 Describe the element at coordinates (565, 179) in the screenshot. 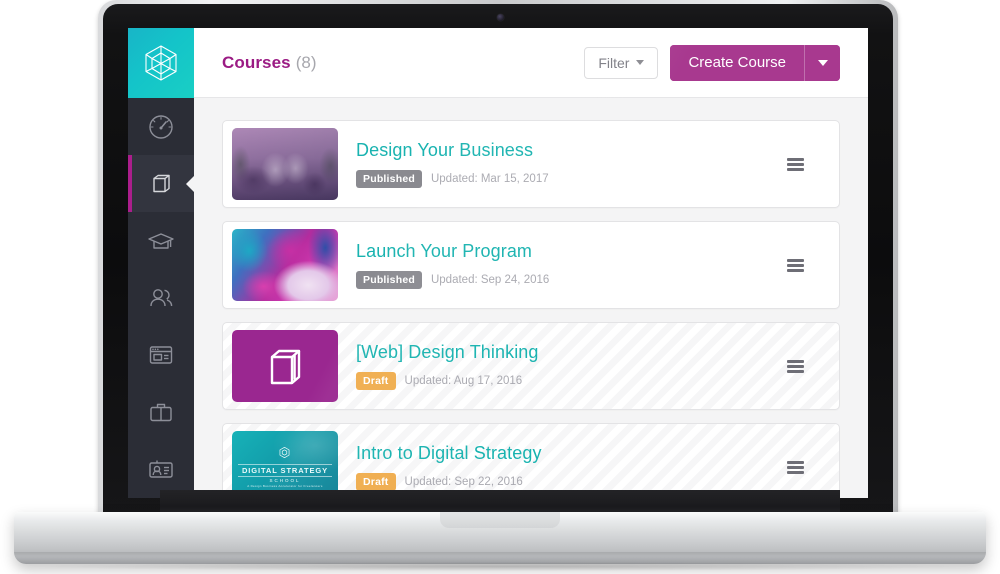

I see `course-meta: Published Updated: Mar 15, 2017` at that location.